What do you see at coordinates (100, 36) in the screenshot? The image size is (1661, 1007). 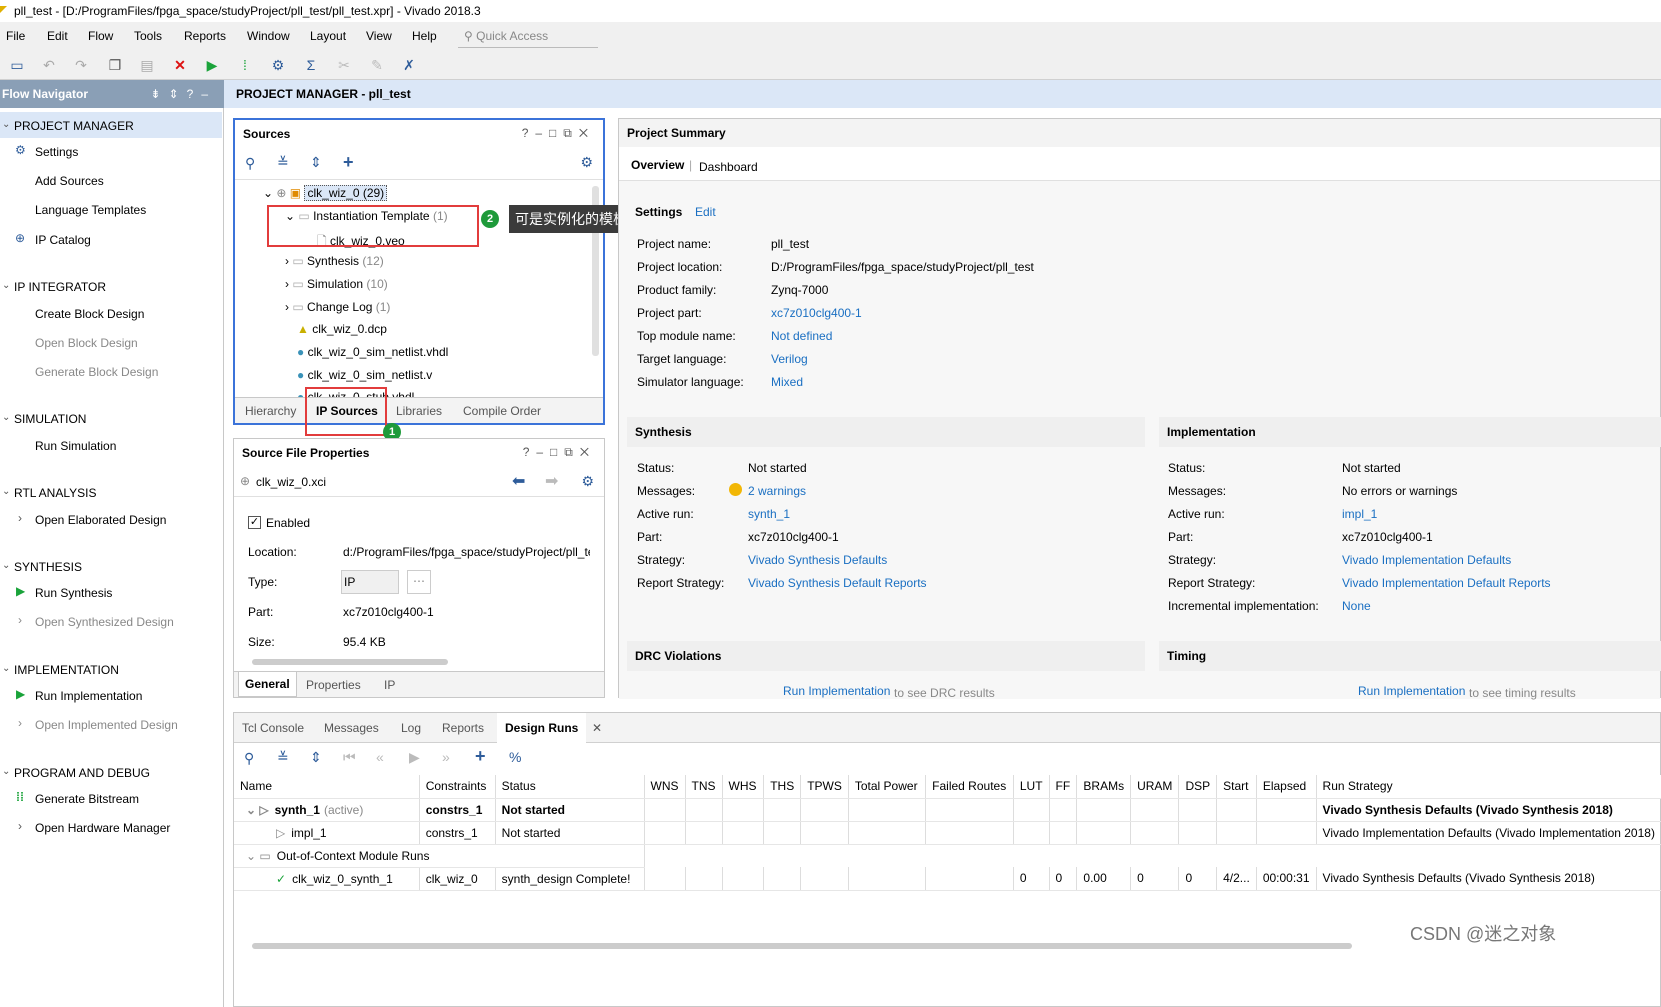 I see `menu-flow: Flow` at bounding box center [100, 36].